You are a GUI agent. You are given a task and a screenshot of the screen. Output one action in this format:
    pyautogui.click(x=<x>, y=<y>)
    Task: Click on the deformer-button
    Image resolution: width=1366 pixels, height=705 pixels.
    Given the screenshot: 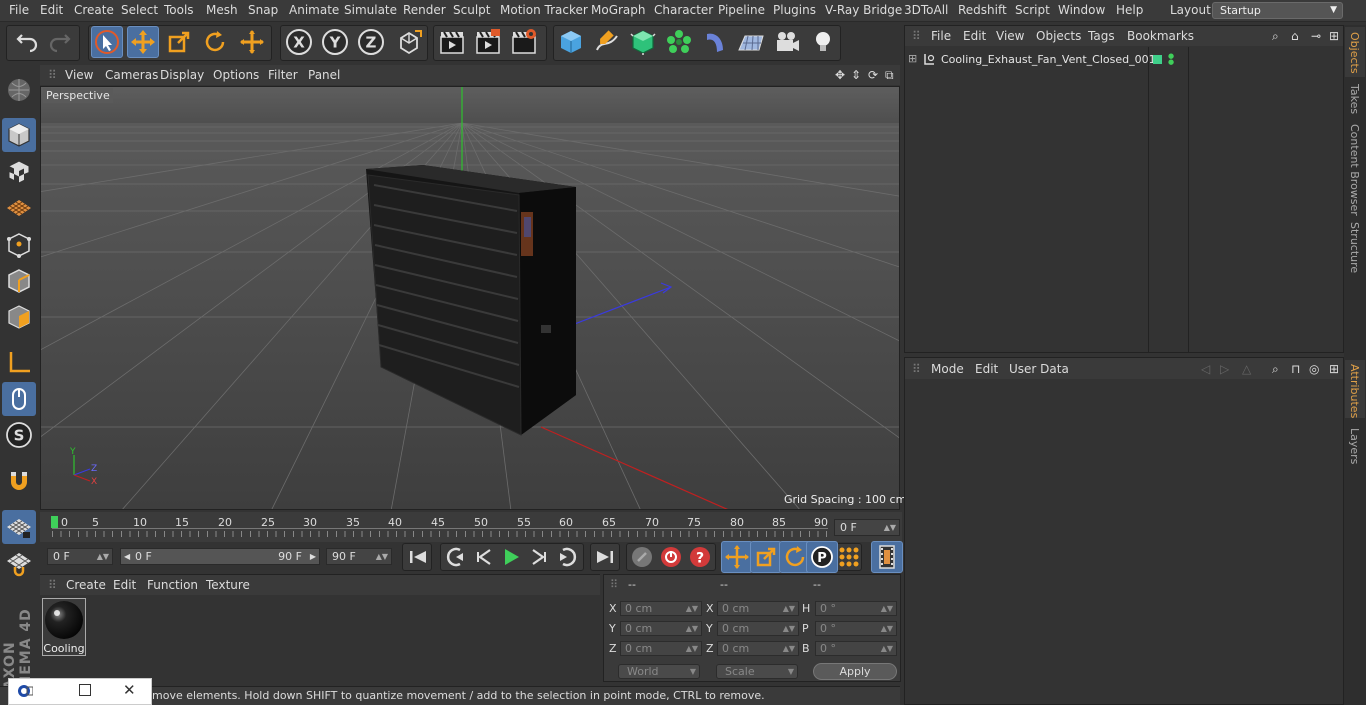 What is the action you would take?
    pyautogui.click(x=715, y=42)
    